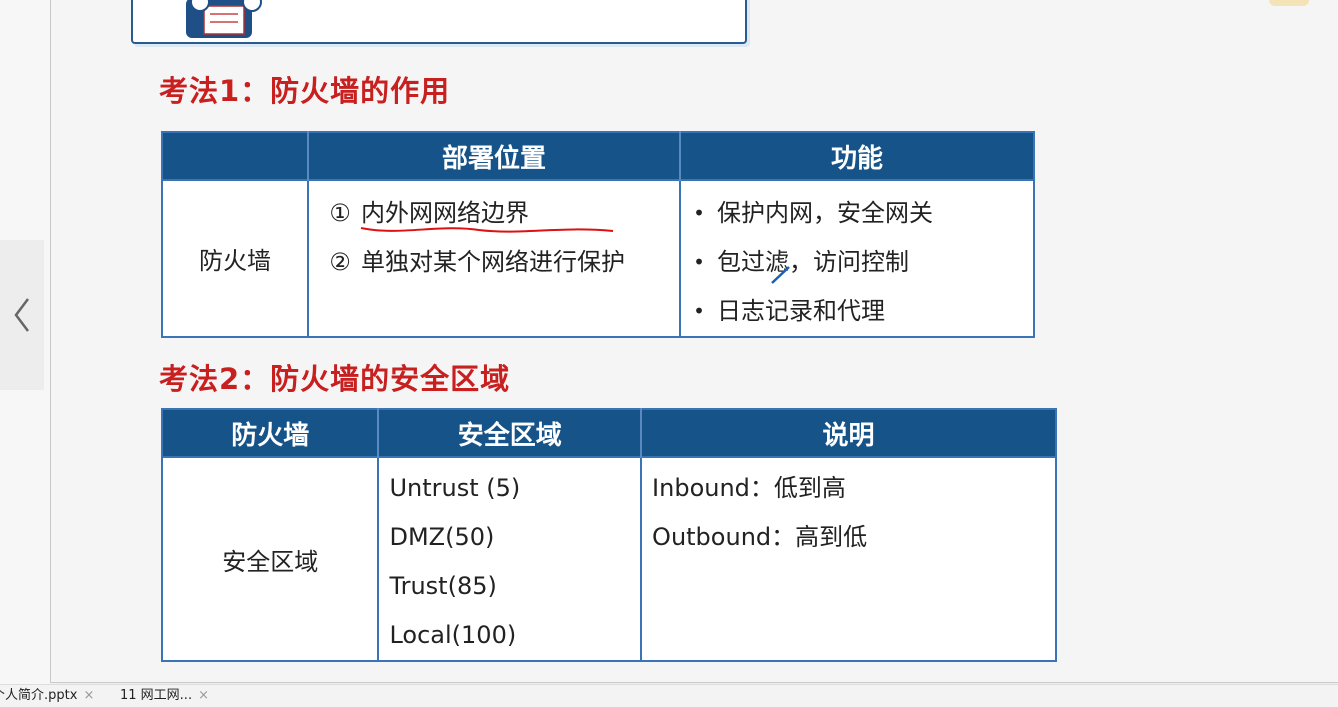 The width and height of the screenshot is (1338, 707). Describe the element at coordinates (749, 488) in the screenshot. I see `note-item: Inbound：低到高` at that location.